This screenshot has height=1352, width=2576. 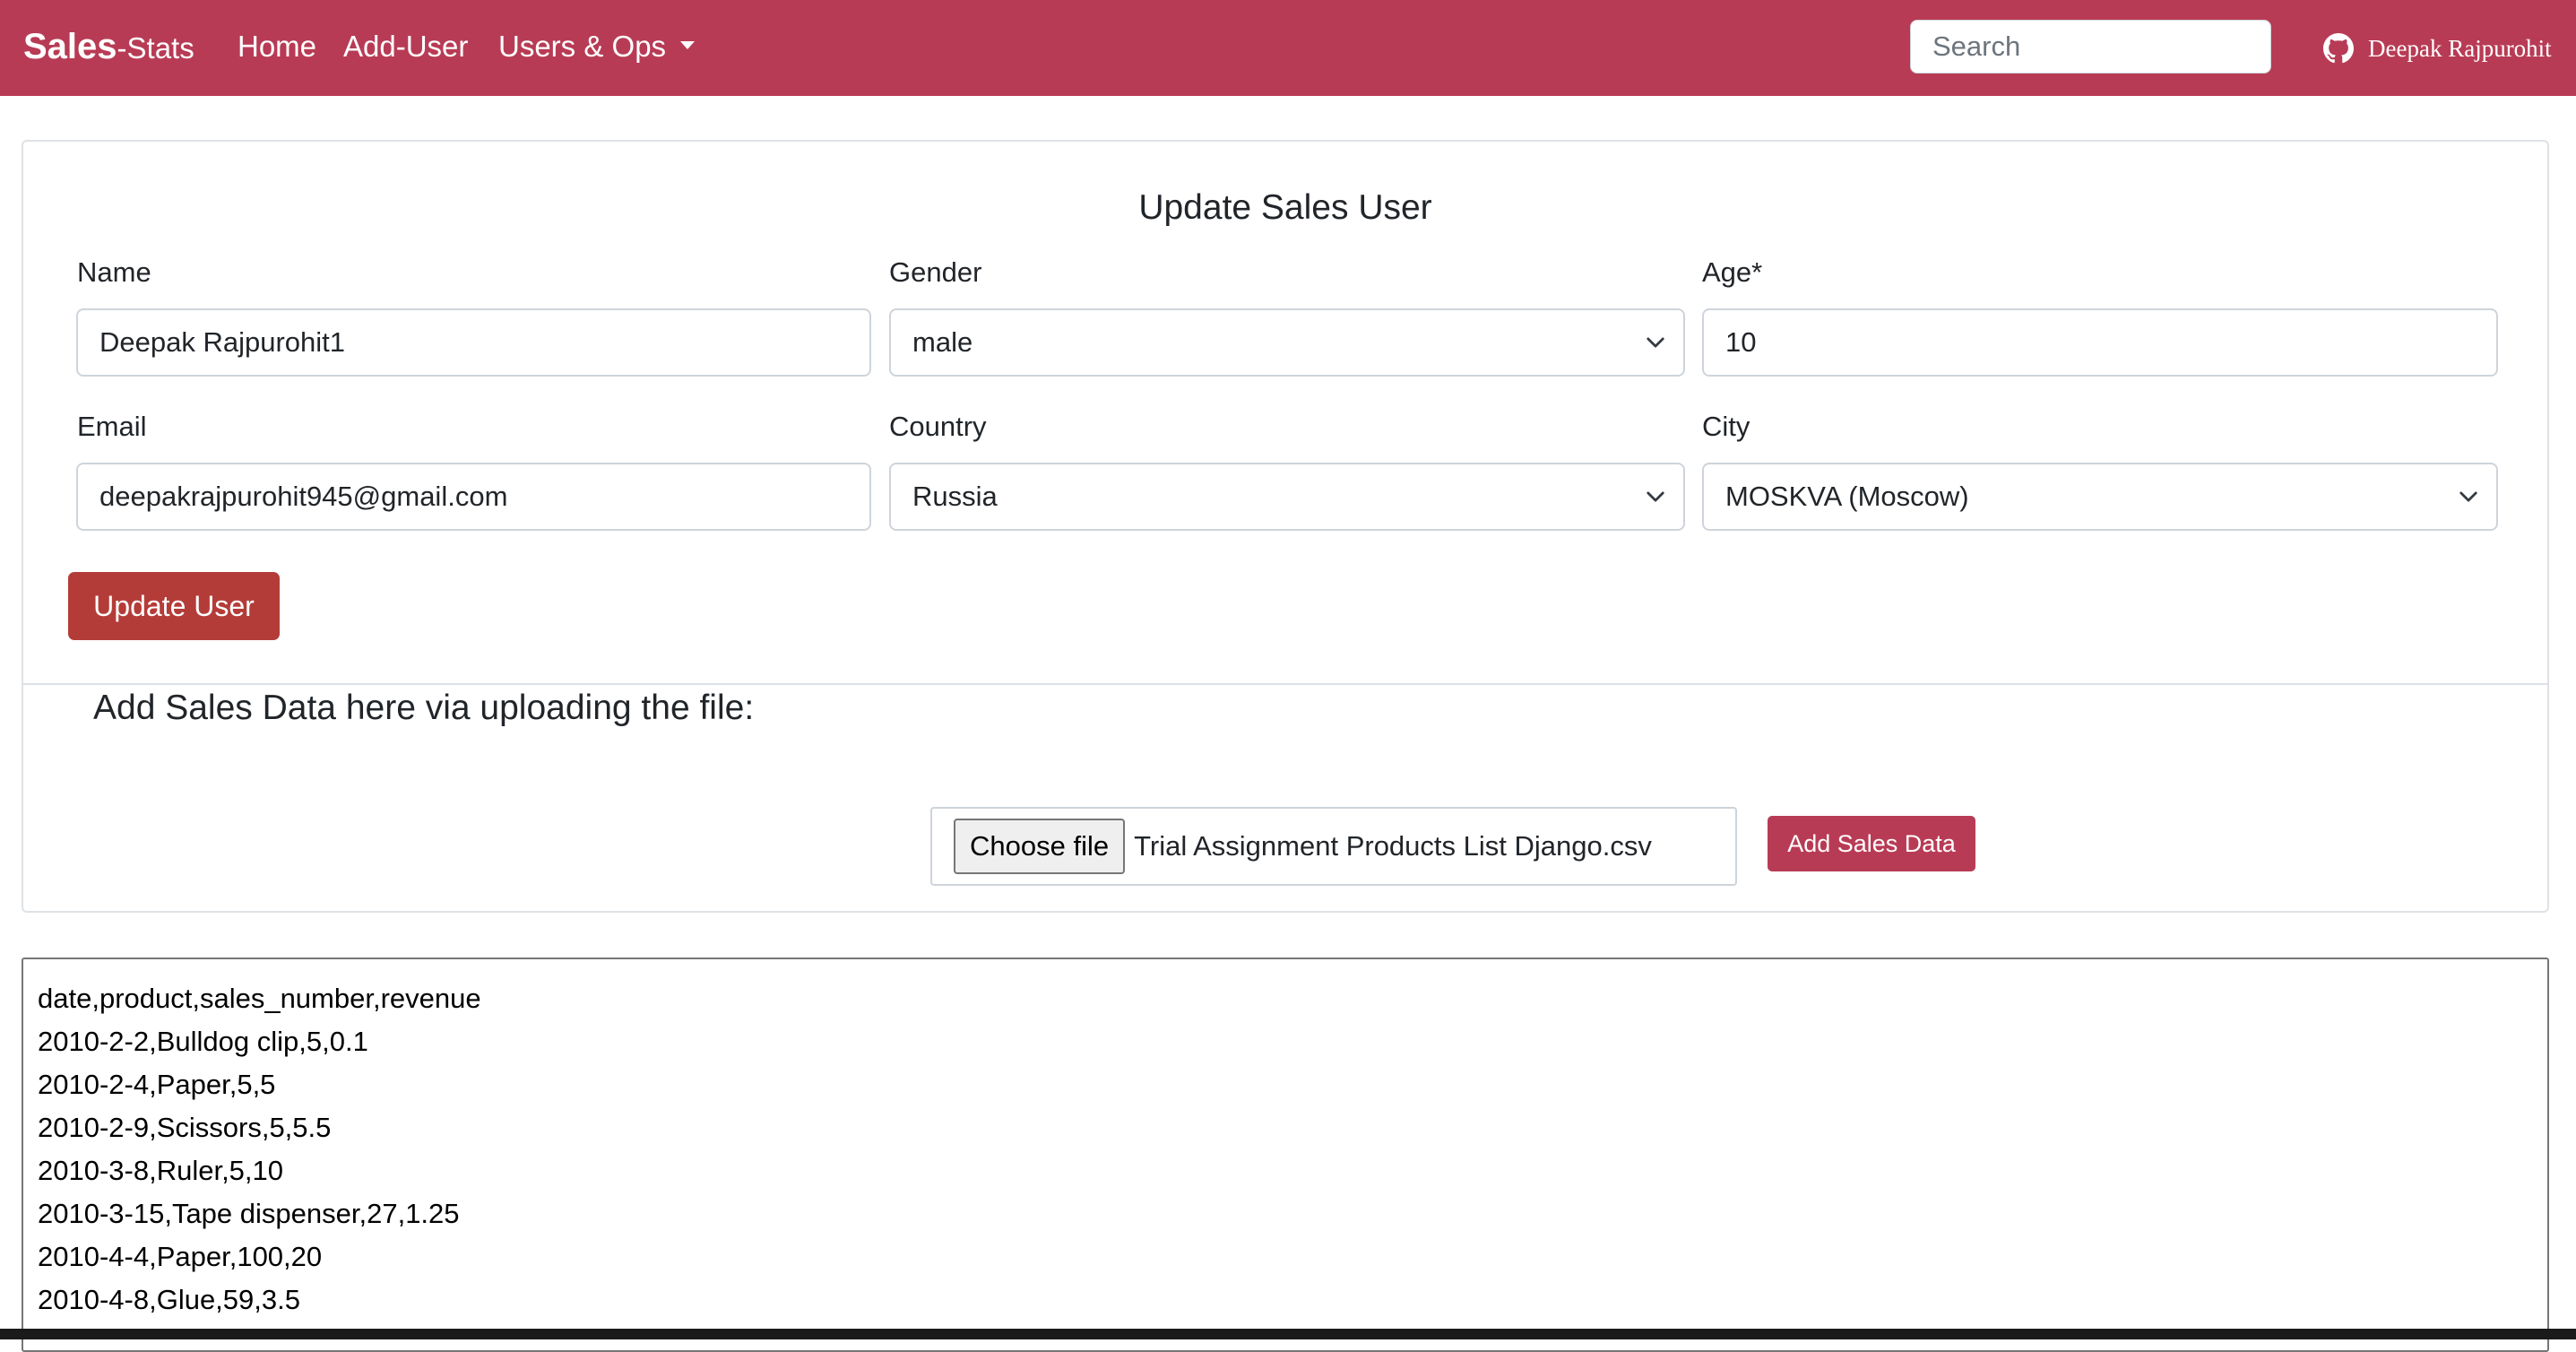 What do you see at coordinates (203, 1041) in the screenshot?
I see `data-line: 2010-2-2,Bulldog clip,5,0.1` at bounding box center [203, 1041].